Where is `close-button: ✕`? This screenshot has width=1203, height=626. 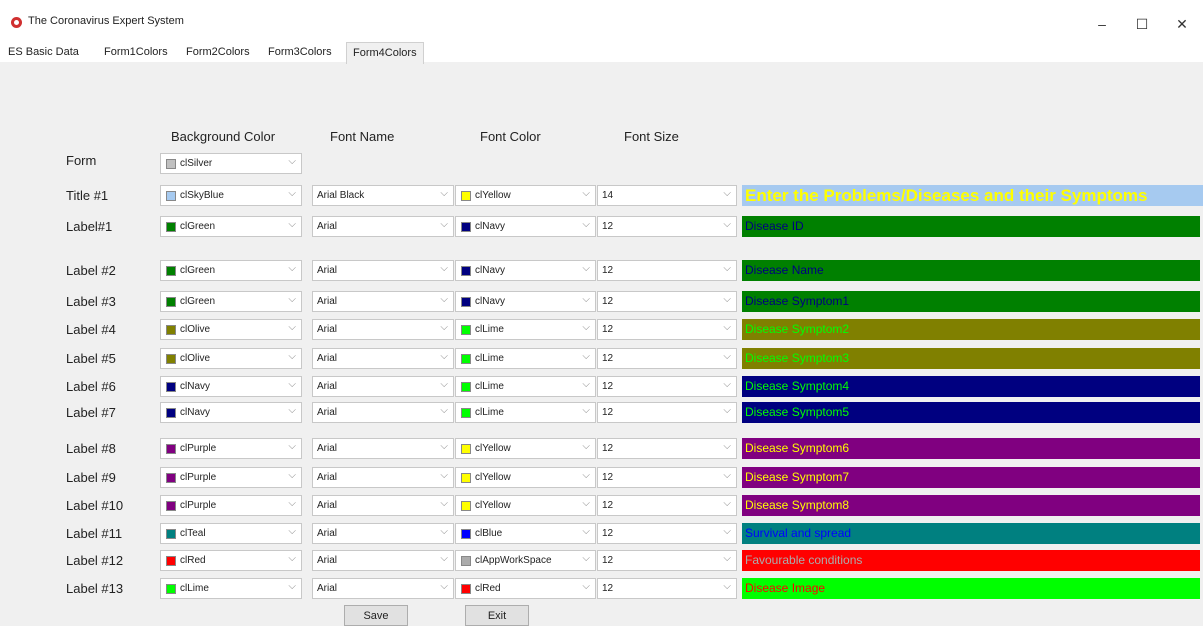 close-button: ✕ is located at coordinates (1182, 24).